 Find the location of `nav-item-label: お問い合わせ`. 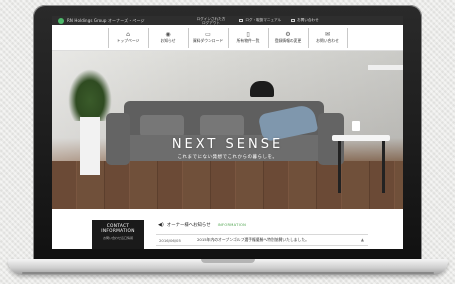

nav-item-label: お問い合わせ is located at coordinates (327, 40).